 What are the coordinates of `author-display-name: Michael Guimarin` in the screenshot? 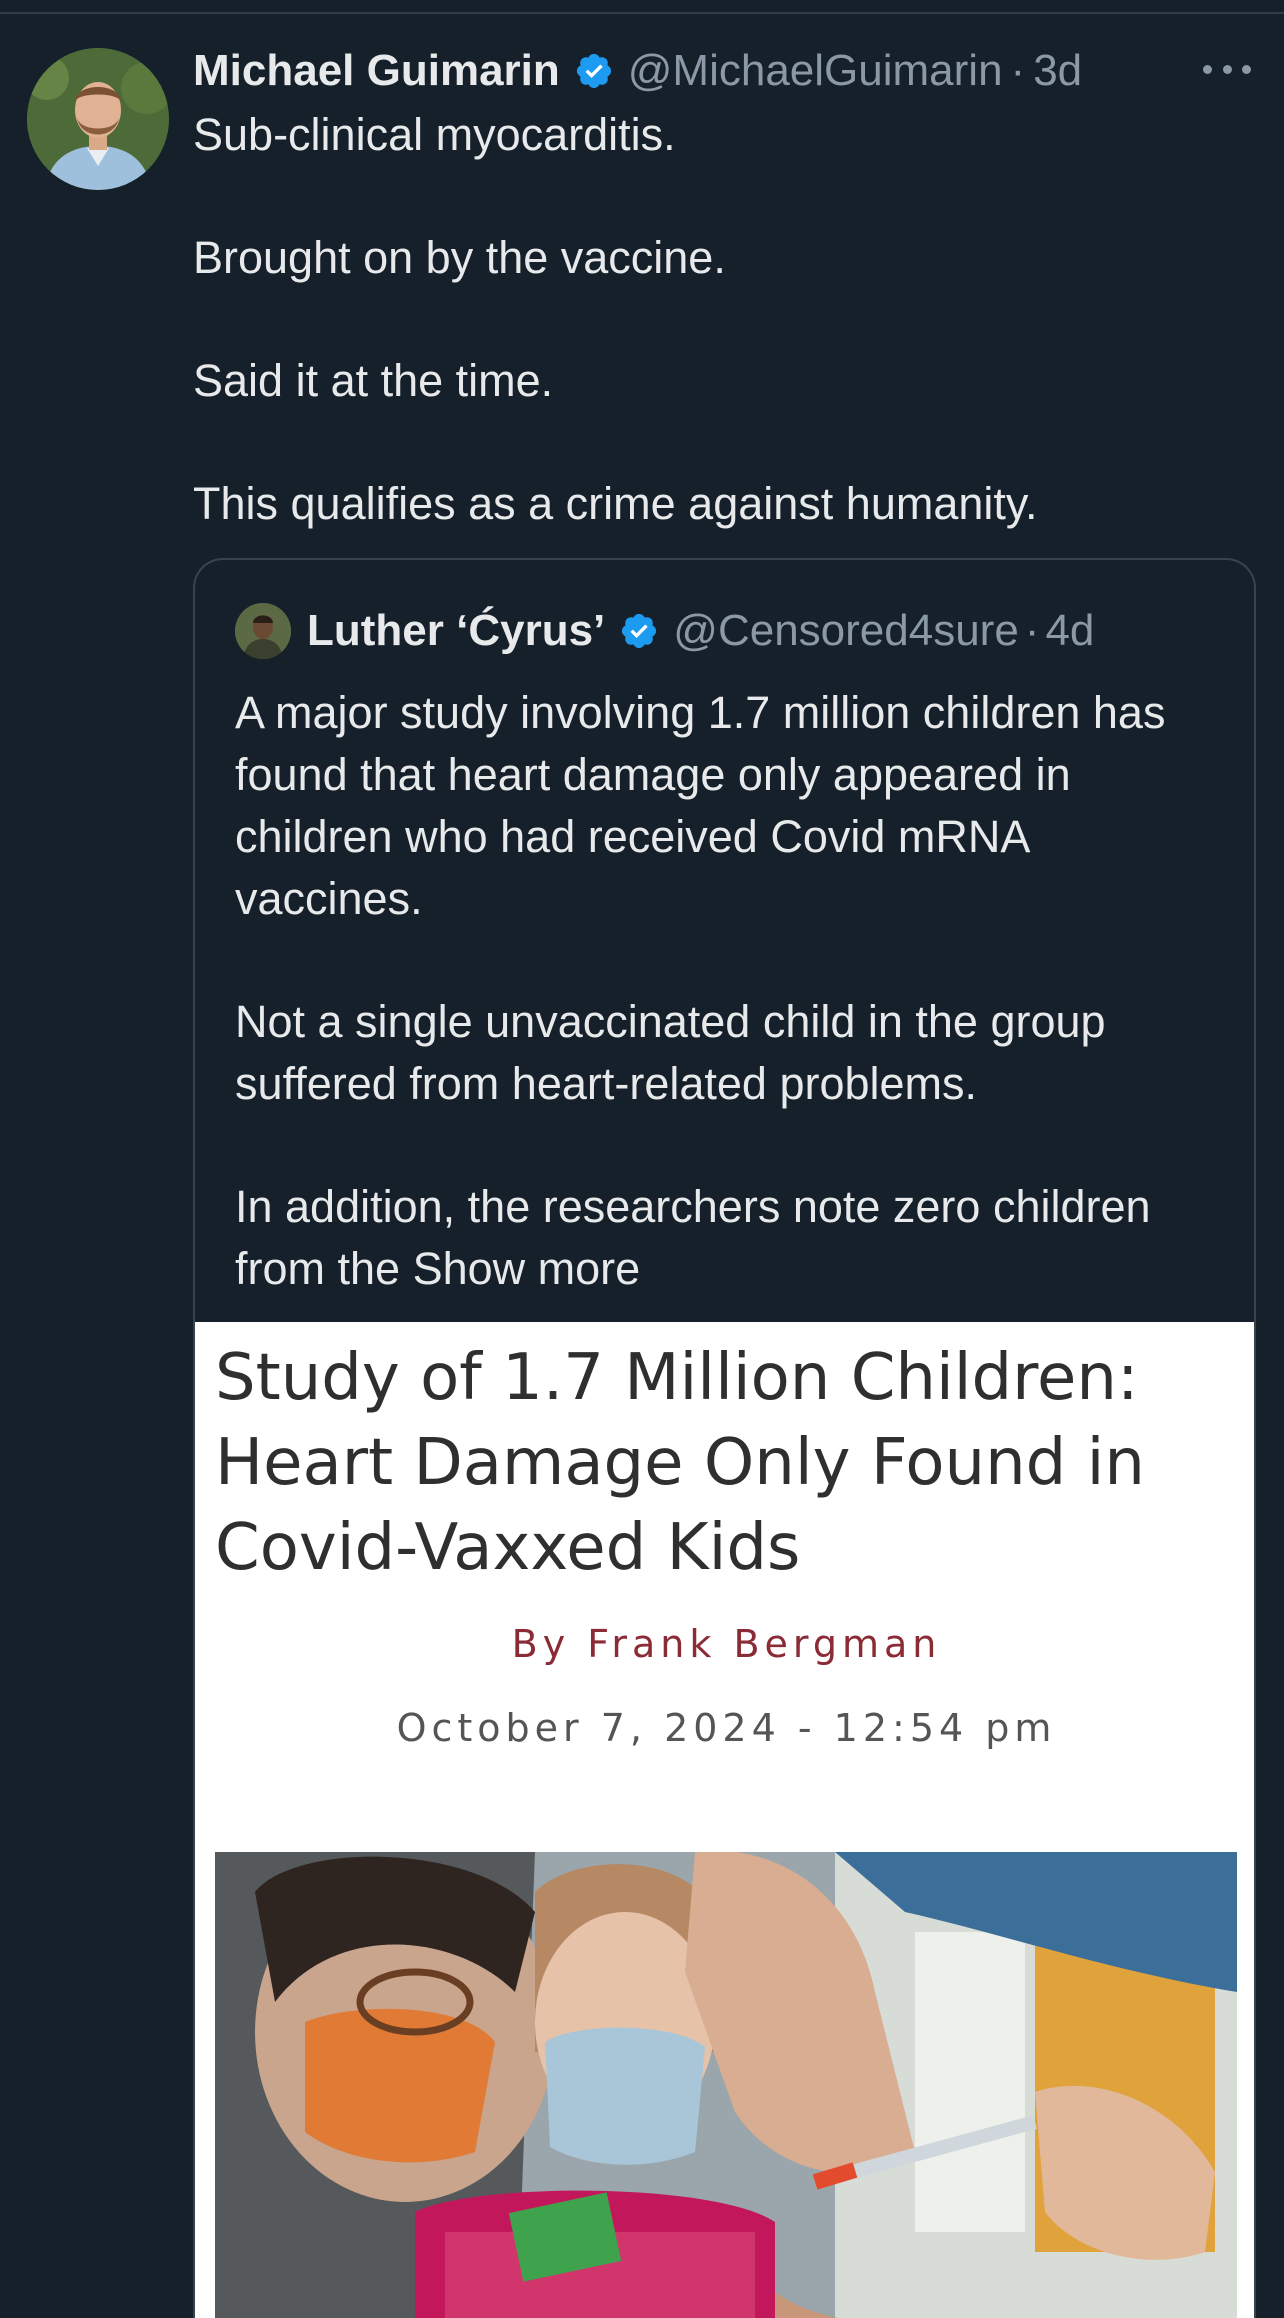 It's located at (376, 71).